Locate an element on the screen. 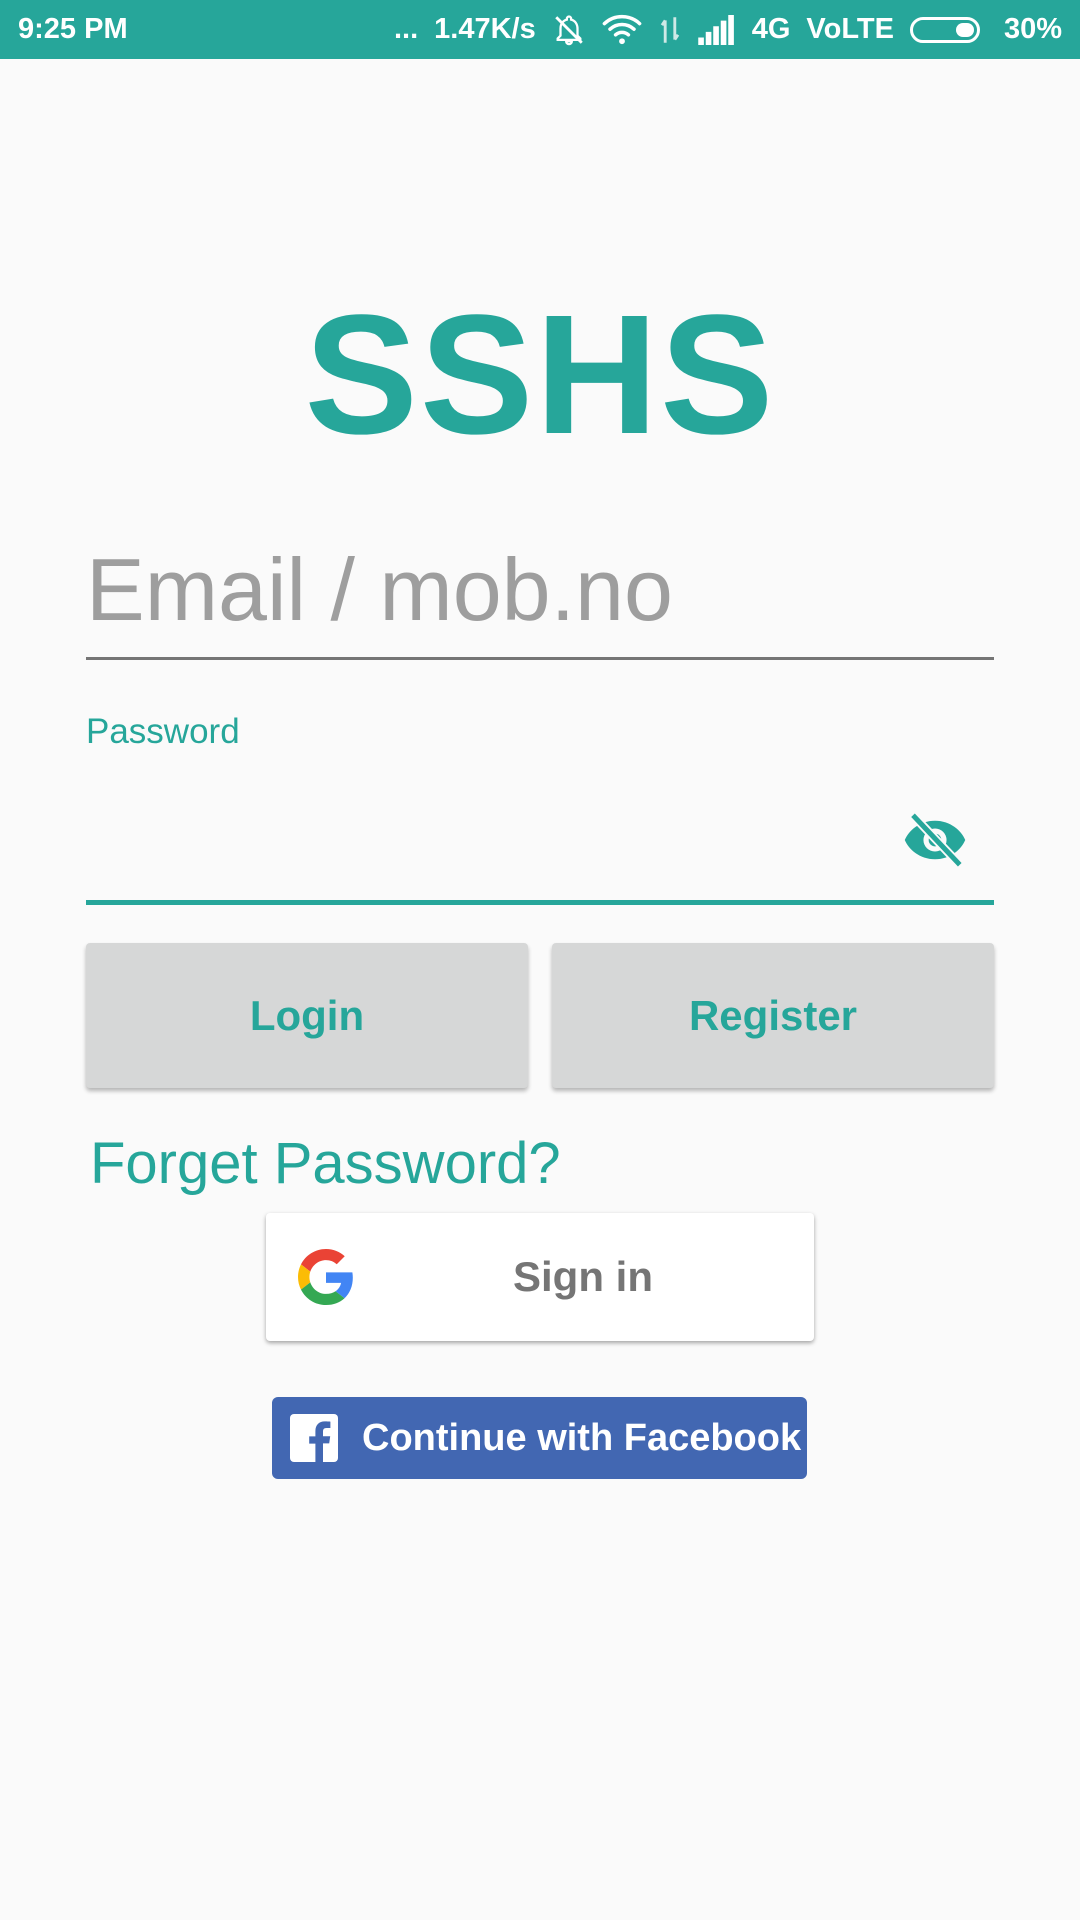  status-indicators: ... 1.47K/s 4G VoLTE 30% is located at coordinates (728, 30).